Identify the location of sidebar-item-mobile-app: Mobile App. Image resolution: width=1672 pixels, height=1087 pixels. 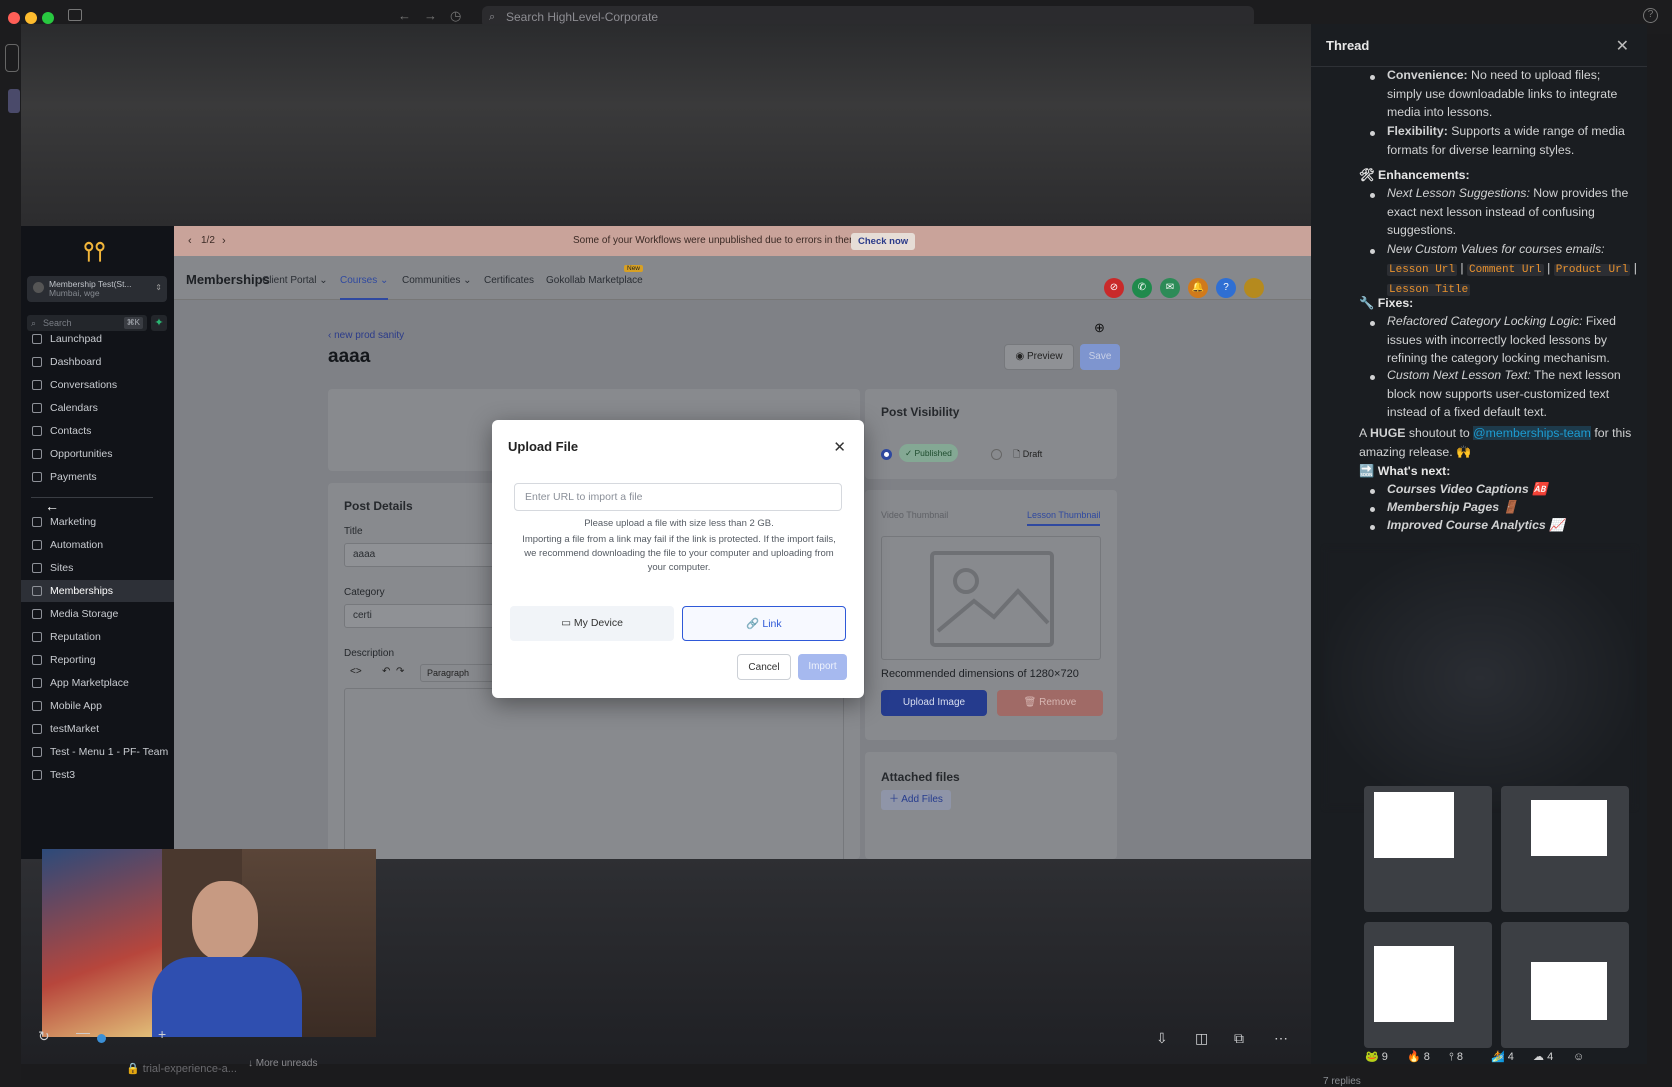
(97, 706).